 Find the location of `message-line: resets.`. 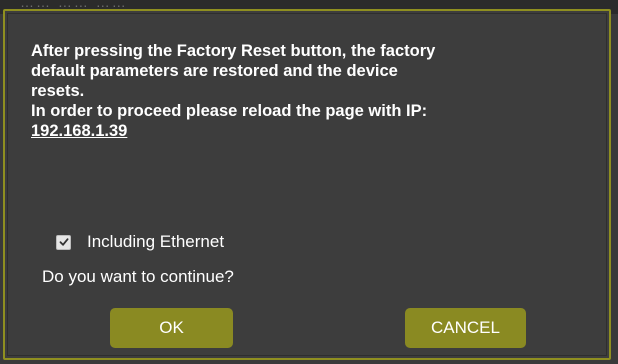

message-line: resets. is located at coordinates (58, 91).